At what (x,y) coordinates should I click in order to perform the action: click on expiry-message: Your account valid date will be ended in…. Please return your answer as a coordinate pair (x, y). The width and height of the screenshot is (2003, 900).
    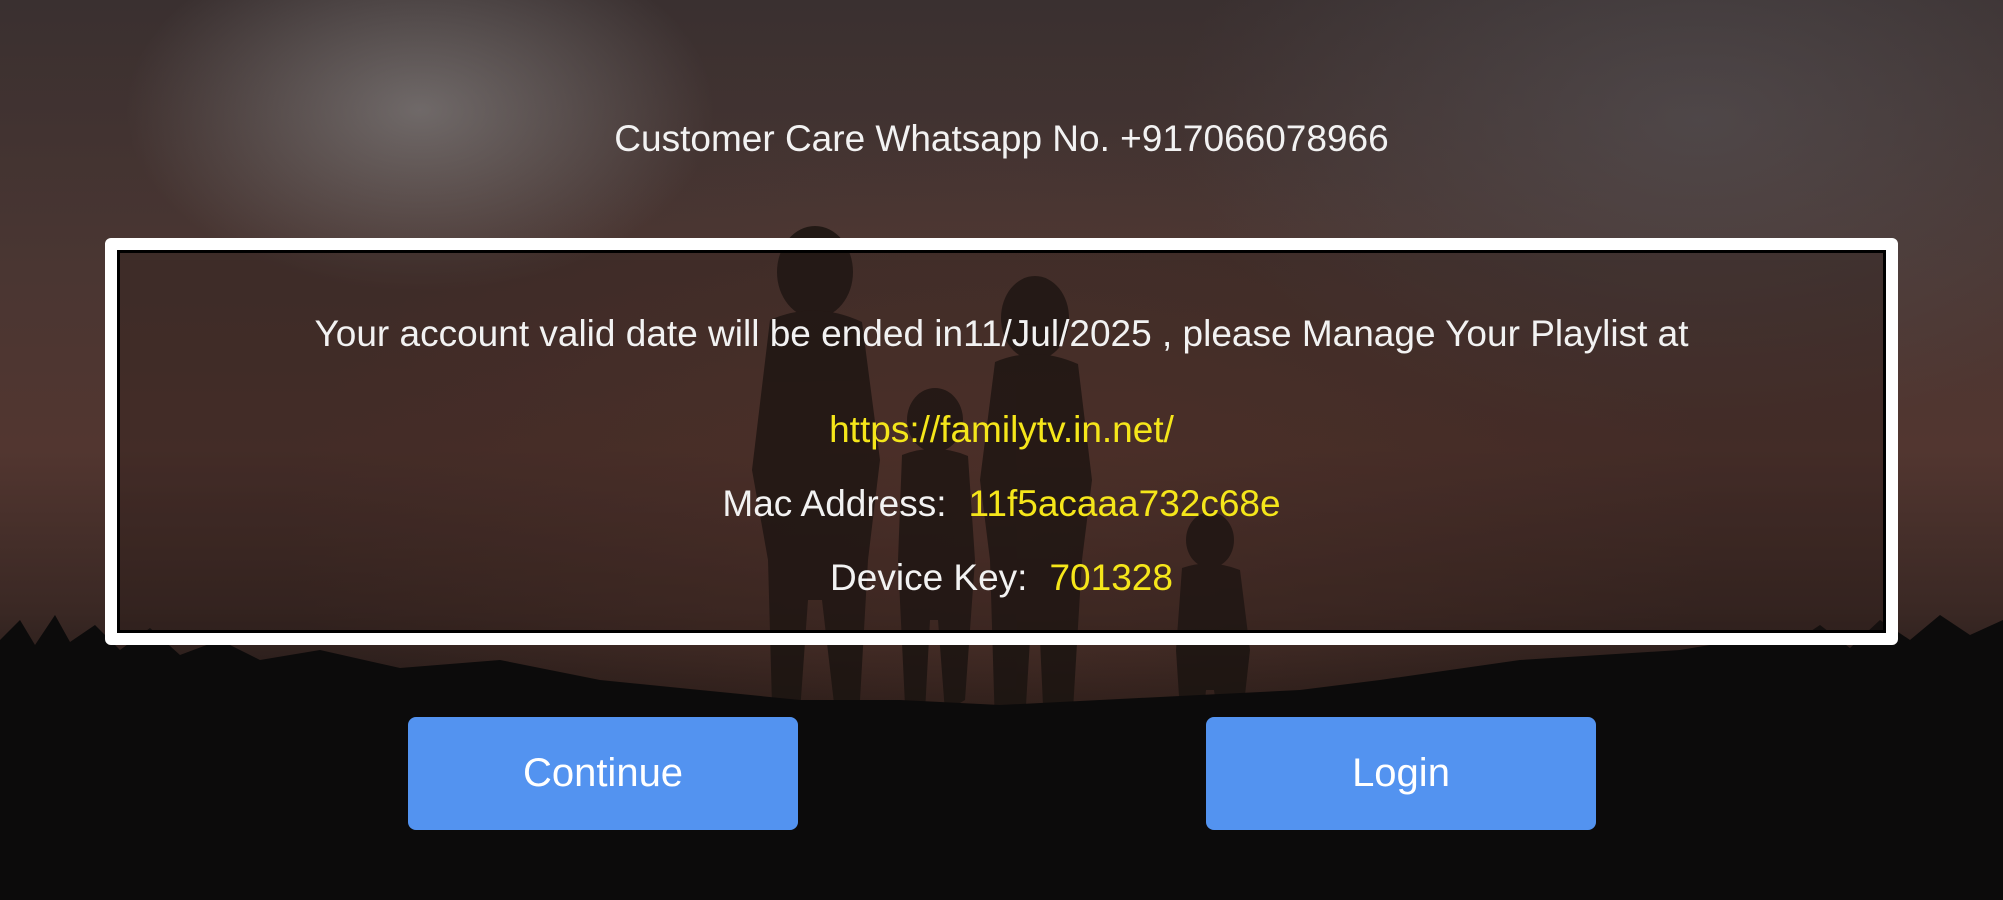
    Looking at the image, I should click on (1001, 333).